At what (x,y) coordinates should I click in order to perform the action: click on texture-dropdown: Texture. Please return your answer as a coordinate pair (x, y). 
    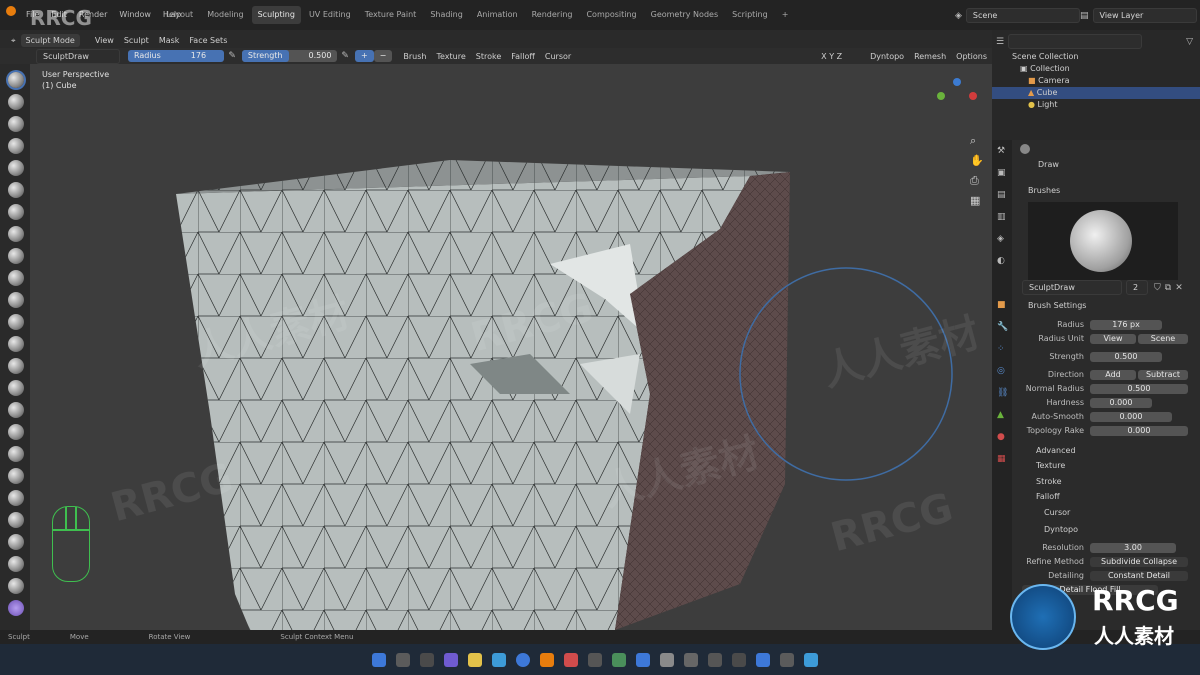
    Looking at the image, I should click on (450, 56).